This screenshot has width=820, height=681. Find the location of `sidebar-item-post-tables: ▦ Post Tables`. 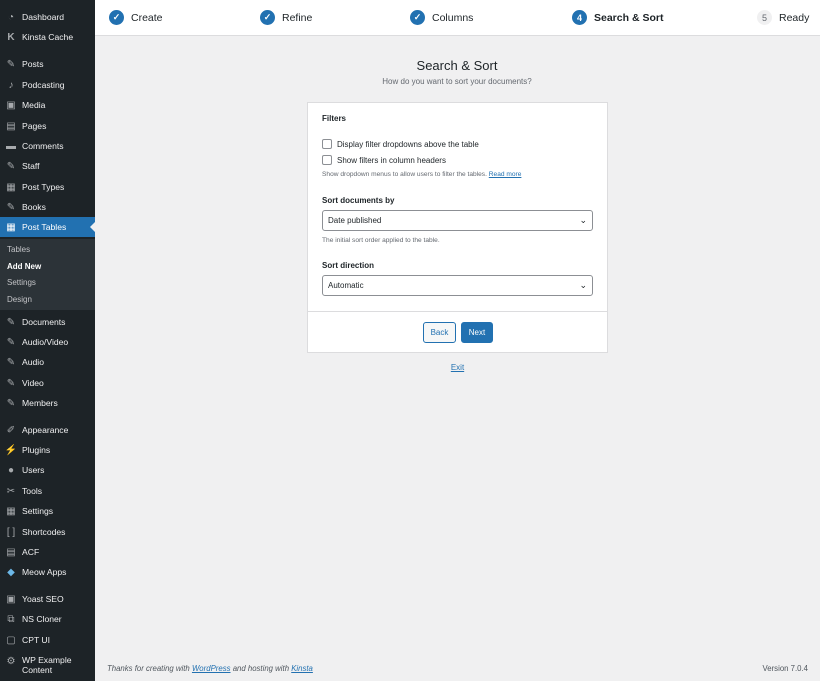

sidebar-item-post-tables: ▦ Post Tables is located at coordinates (47, 227).